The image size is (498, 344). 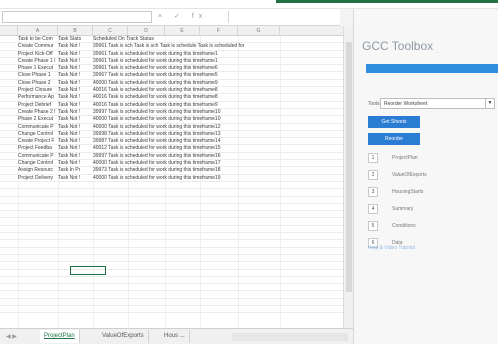 I want to click on scroll-thumb, so click(x=349, y=167).